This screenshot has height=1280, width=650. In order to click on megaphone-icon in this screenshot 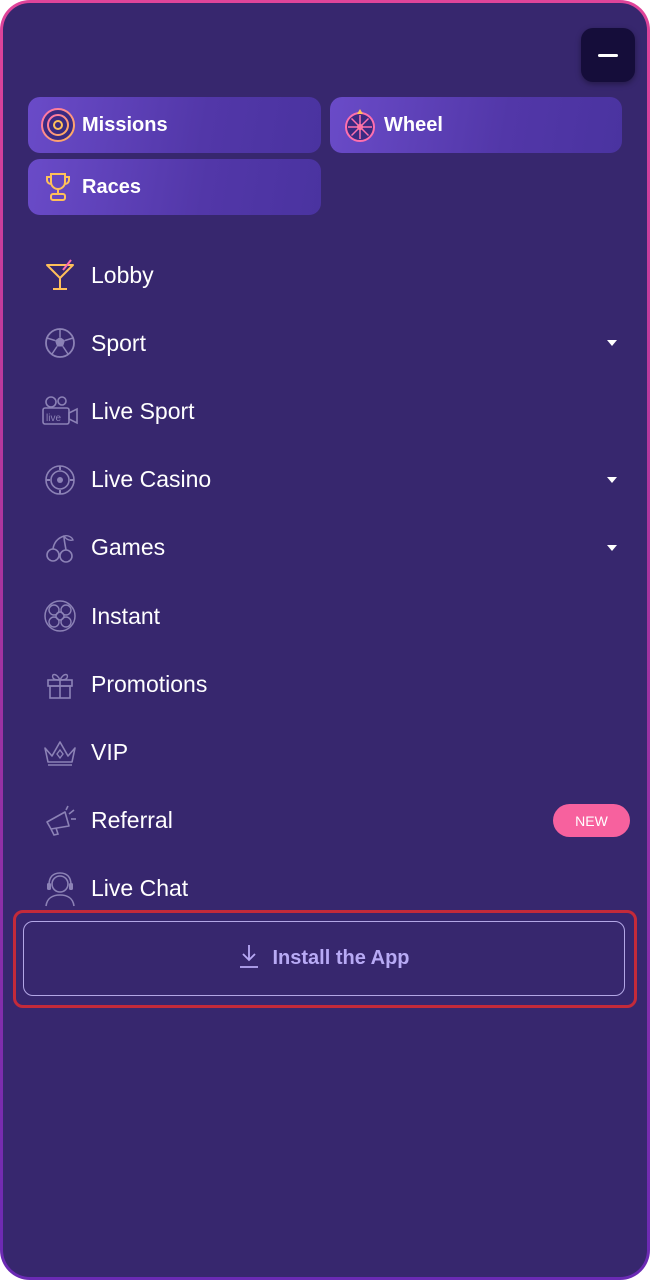, I will do `click(60, 821)`.